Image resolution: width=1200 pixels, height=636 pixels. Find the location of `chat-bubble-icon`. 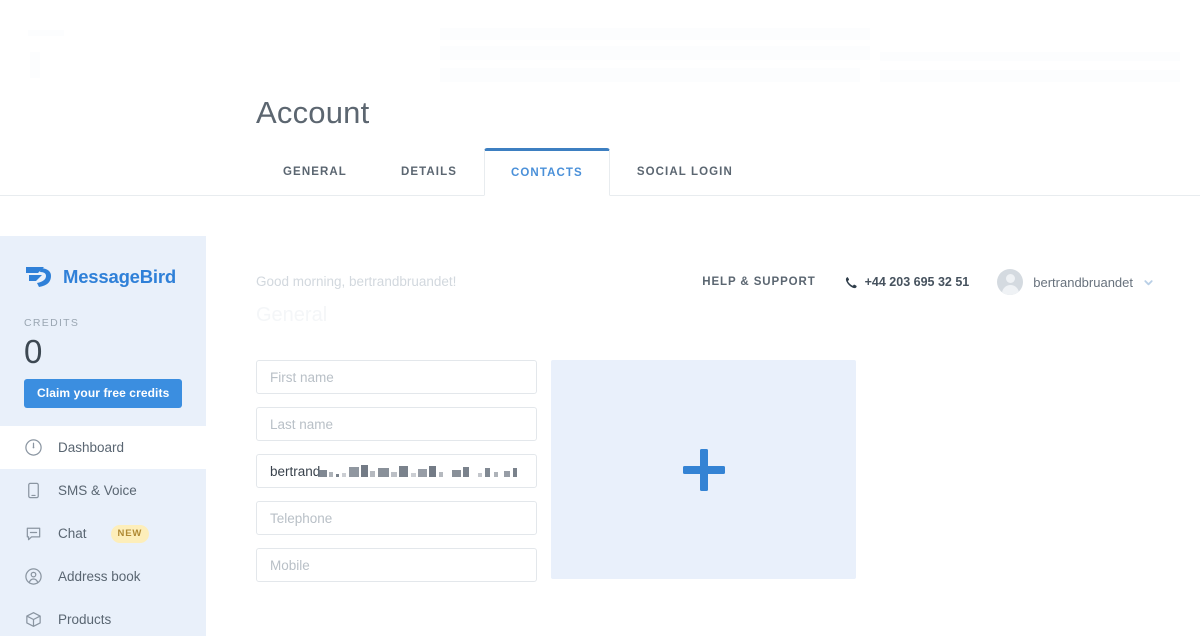

chat-bubble-icon is located at coordinates (33, 534).